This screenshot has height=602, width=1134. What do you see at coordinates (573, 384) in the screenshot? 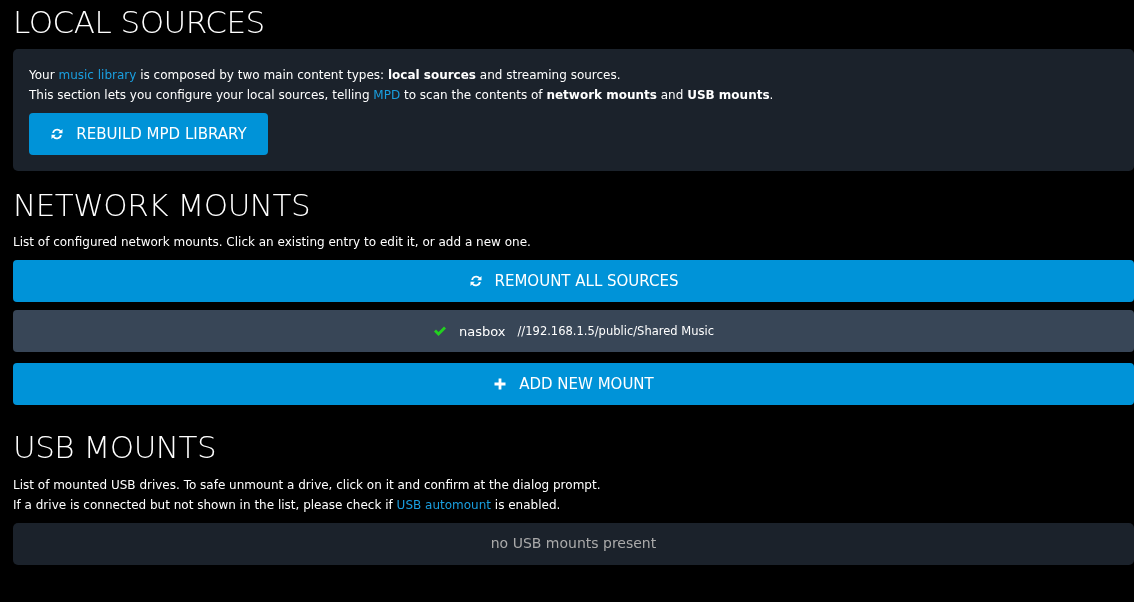
I see `action-button: ADD NEW MOUNT` at bounding box center [573, 384].